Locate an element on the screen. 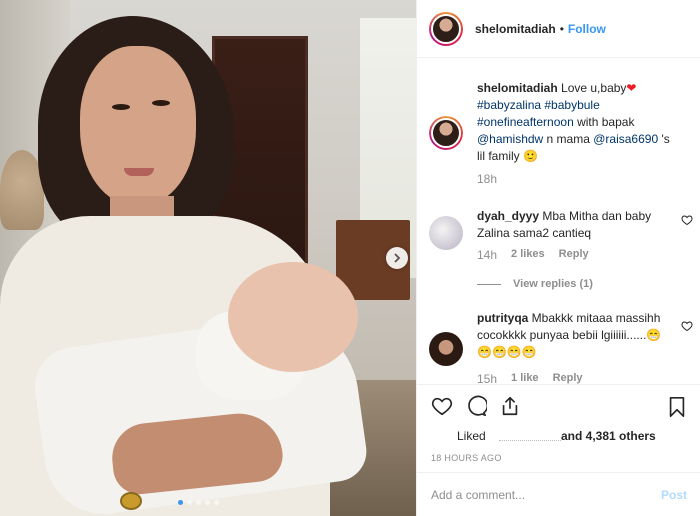 The width and height of the screenshot is (700, 516). liked-label: Liked is located at coordinates (471, 436).